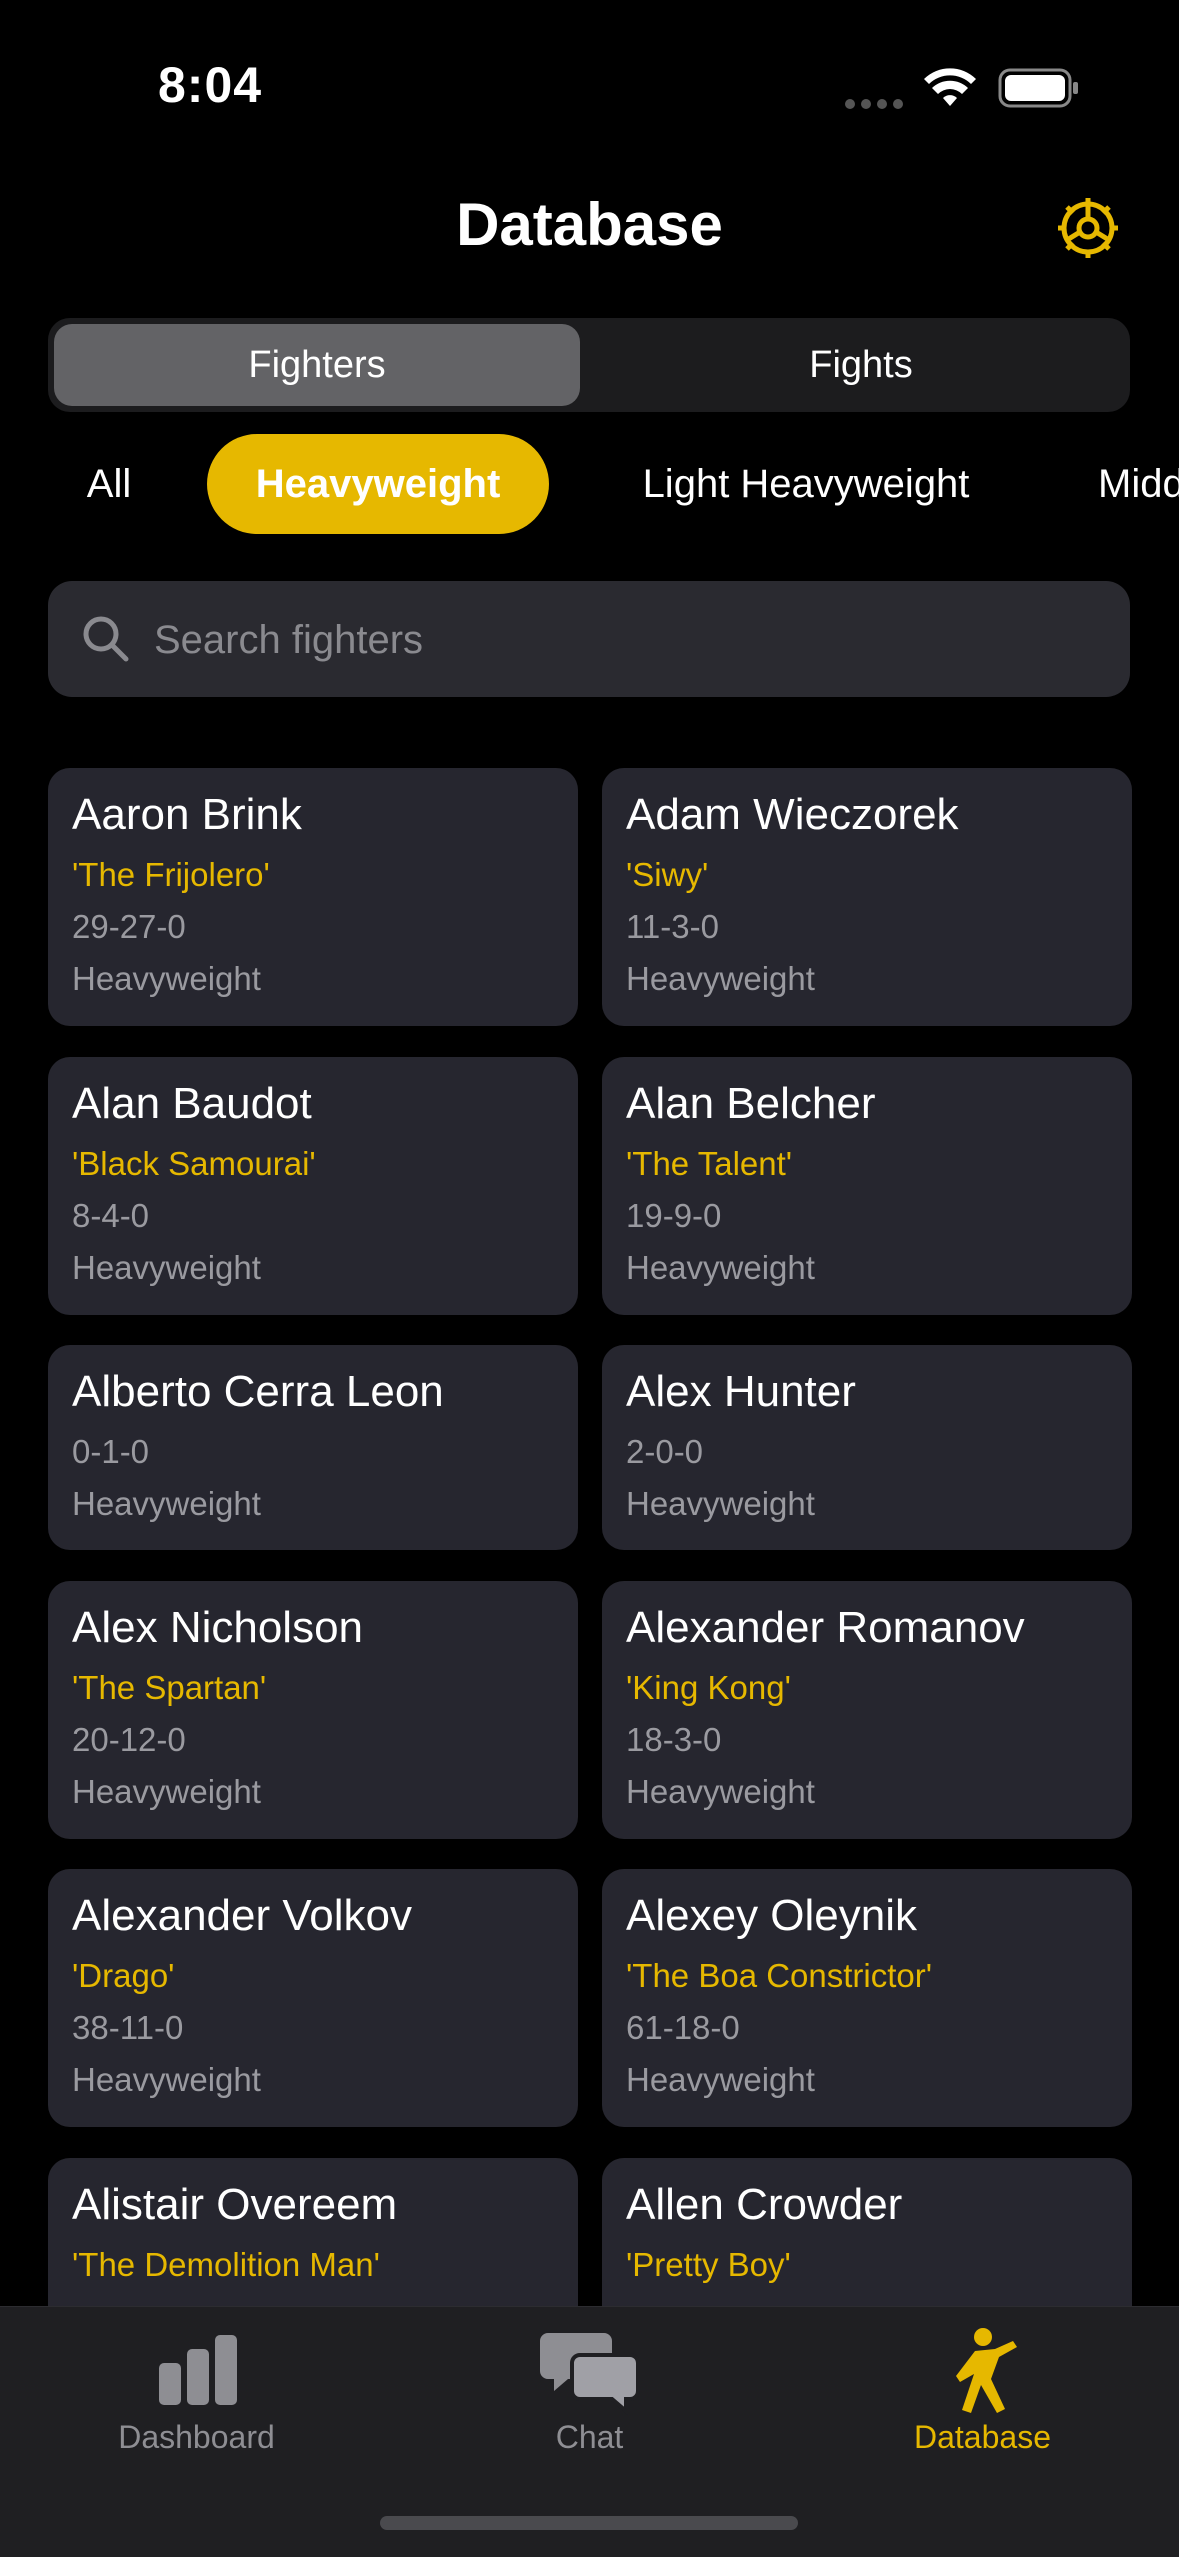 The image size is (1179, 2557). Describe the element at coordinates (792, 814) in the screenshot. I see `fighter-name: Adam Wieczorek` at that location.